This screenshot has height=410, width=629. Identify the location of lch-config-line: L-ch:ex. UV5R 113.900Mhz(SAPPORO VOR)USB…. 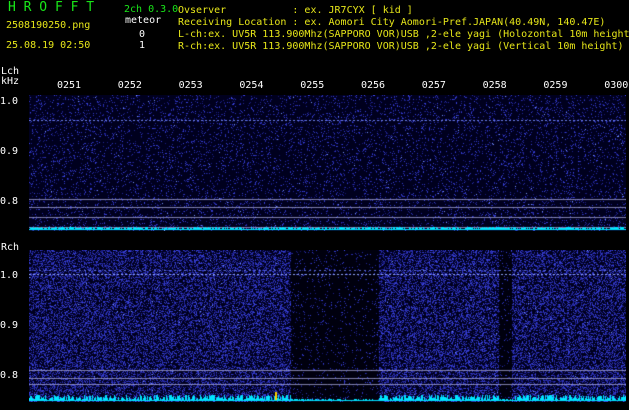
(403, 34).